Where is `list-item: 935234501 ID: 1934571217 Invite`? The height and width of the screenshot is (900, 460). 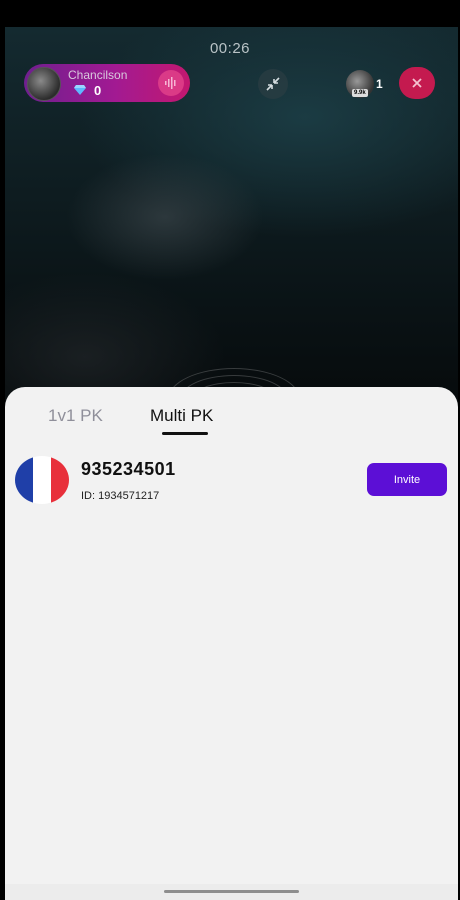 list-item: 935234501 ID: 1934571217 Invite is located at coordinates (231, 481).